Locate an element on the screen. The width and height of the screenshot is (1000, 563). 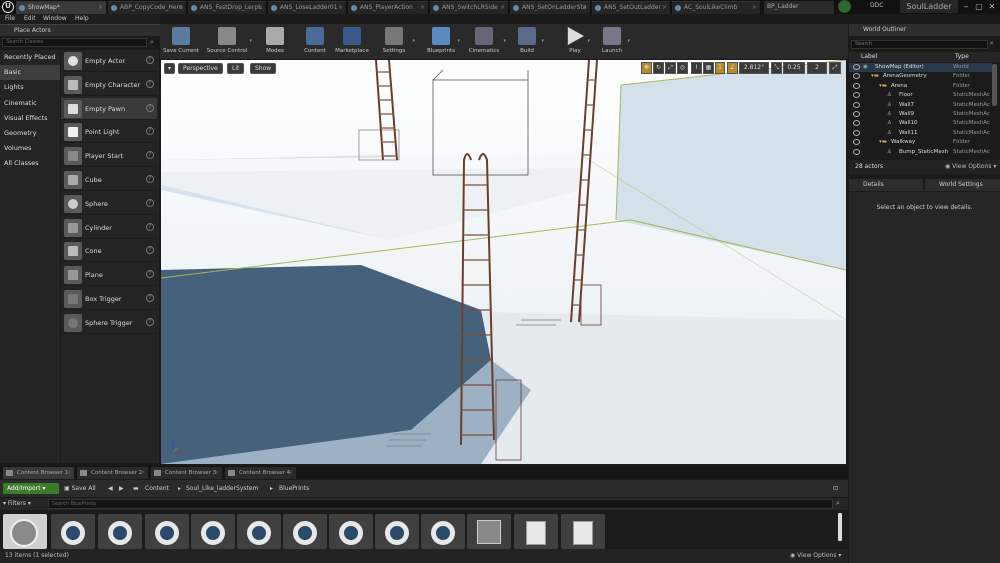
document-tab: ANS_SetOutLadder × is located at coordinates (631, 7).